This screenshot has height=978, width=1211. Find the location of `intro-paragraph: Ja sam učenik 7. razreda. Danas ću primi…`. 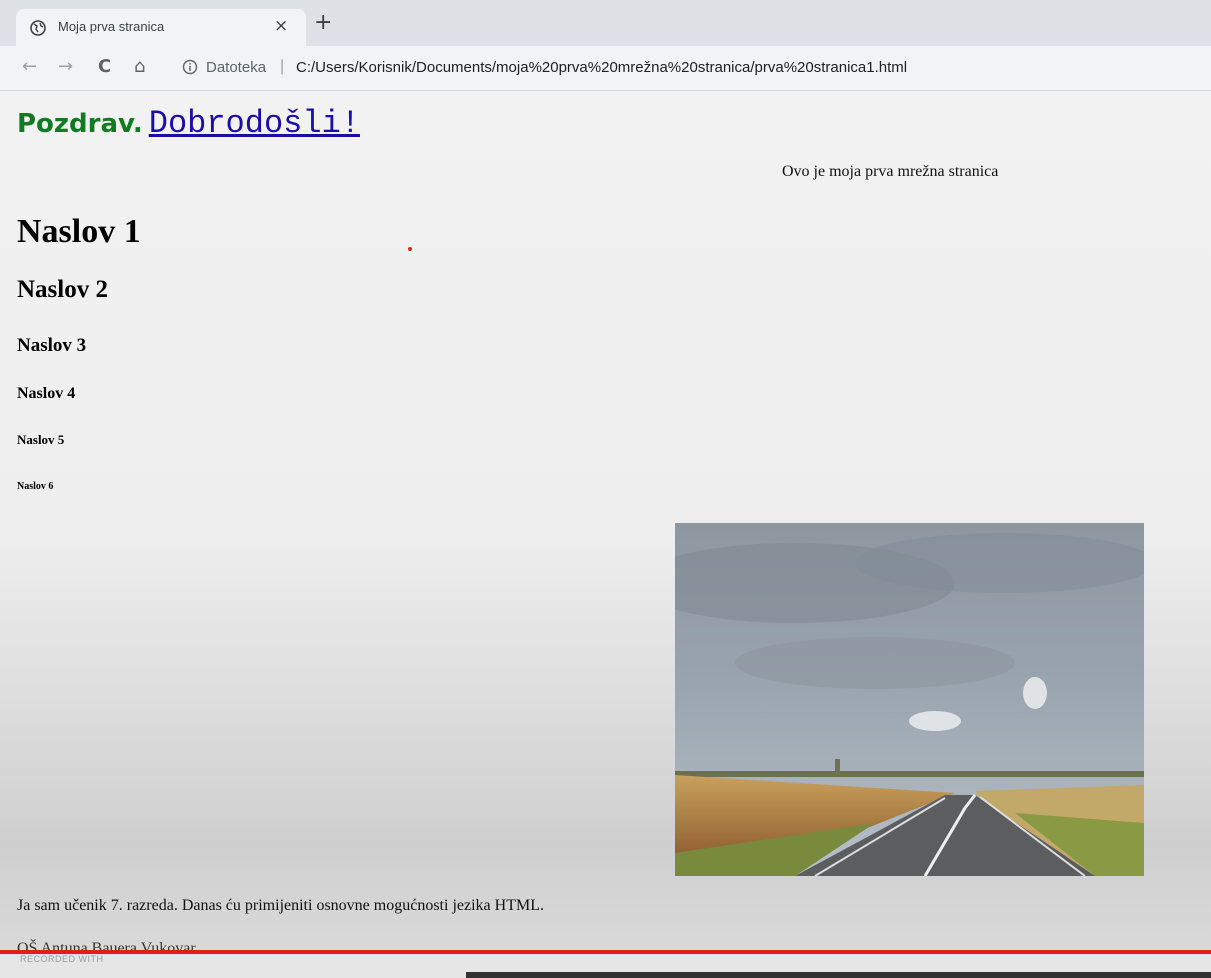

intro-paragraph: Ja sam učenik 7. razreda. Danas ću primi… is located at coordinates (280, 905).